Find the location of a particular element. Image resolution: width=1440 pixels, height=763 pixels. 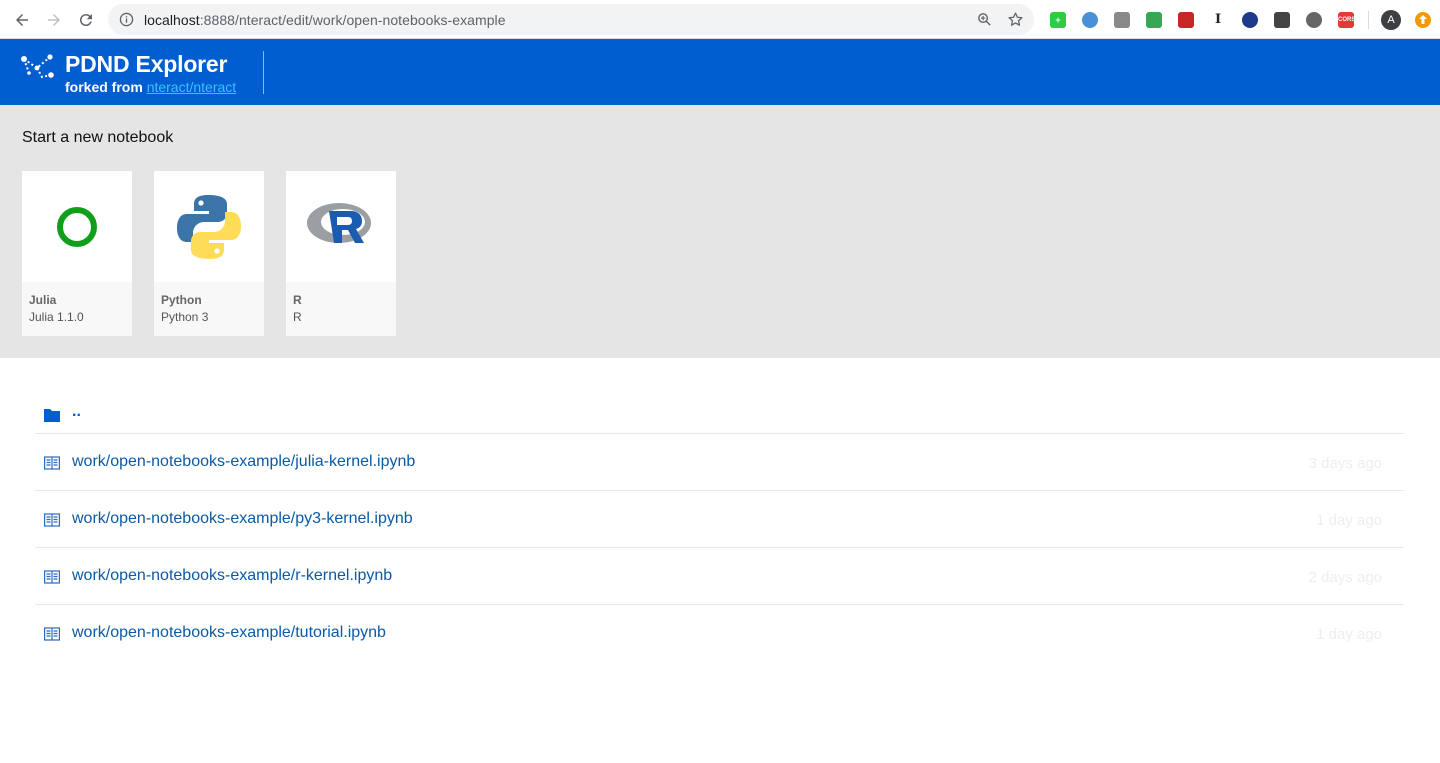

kernel-version: R is located at coordinates (297, 317).